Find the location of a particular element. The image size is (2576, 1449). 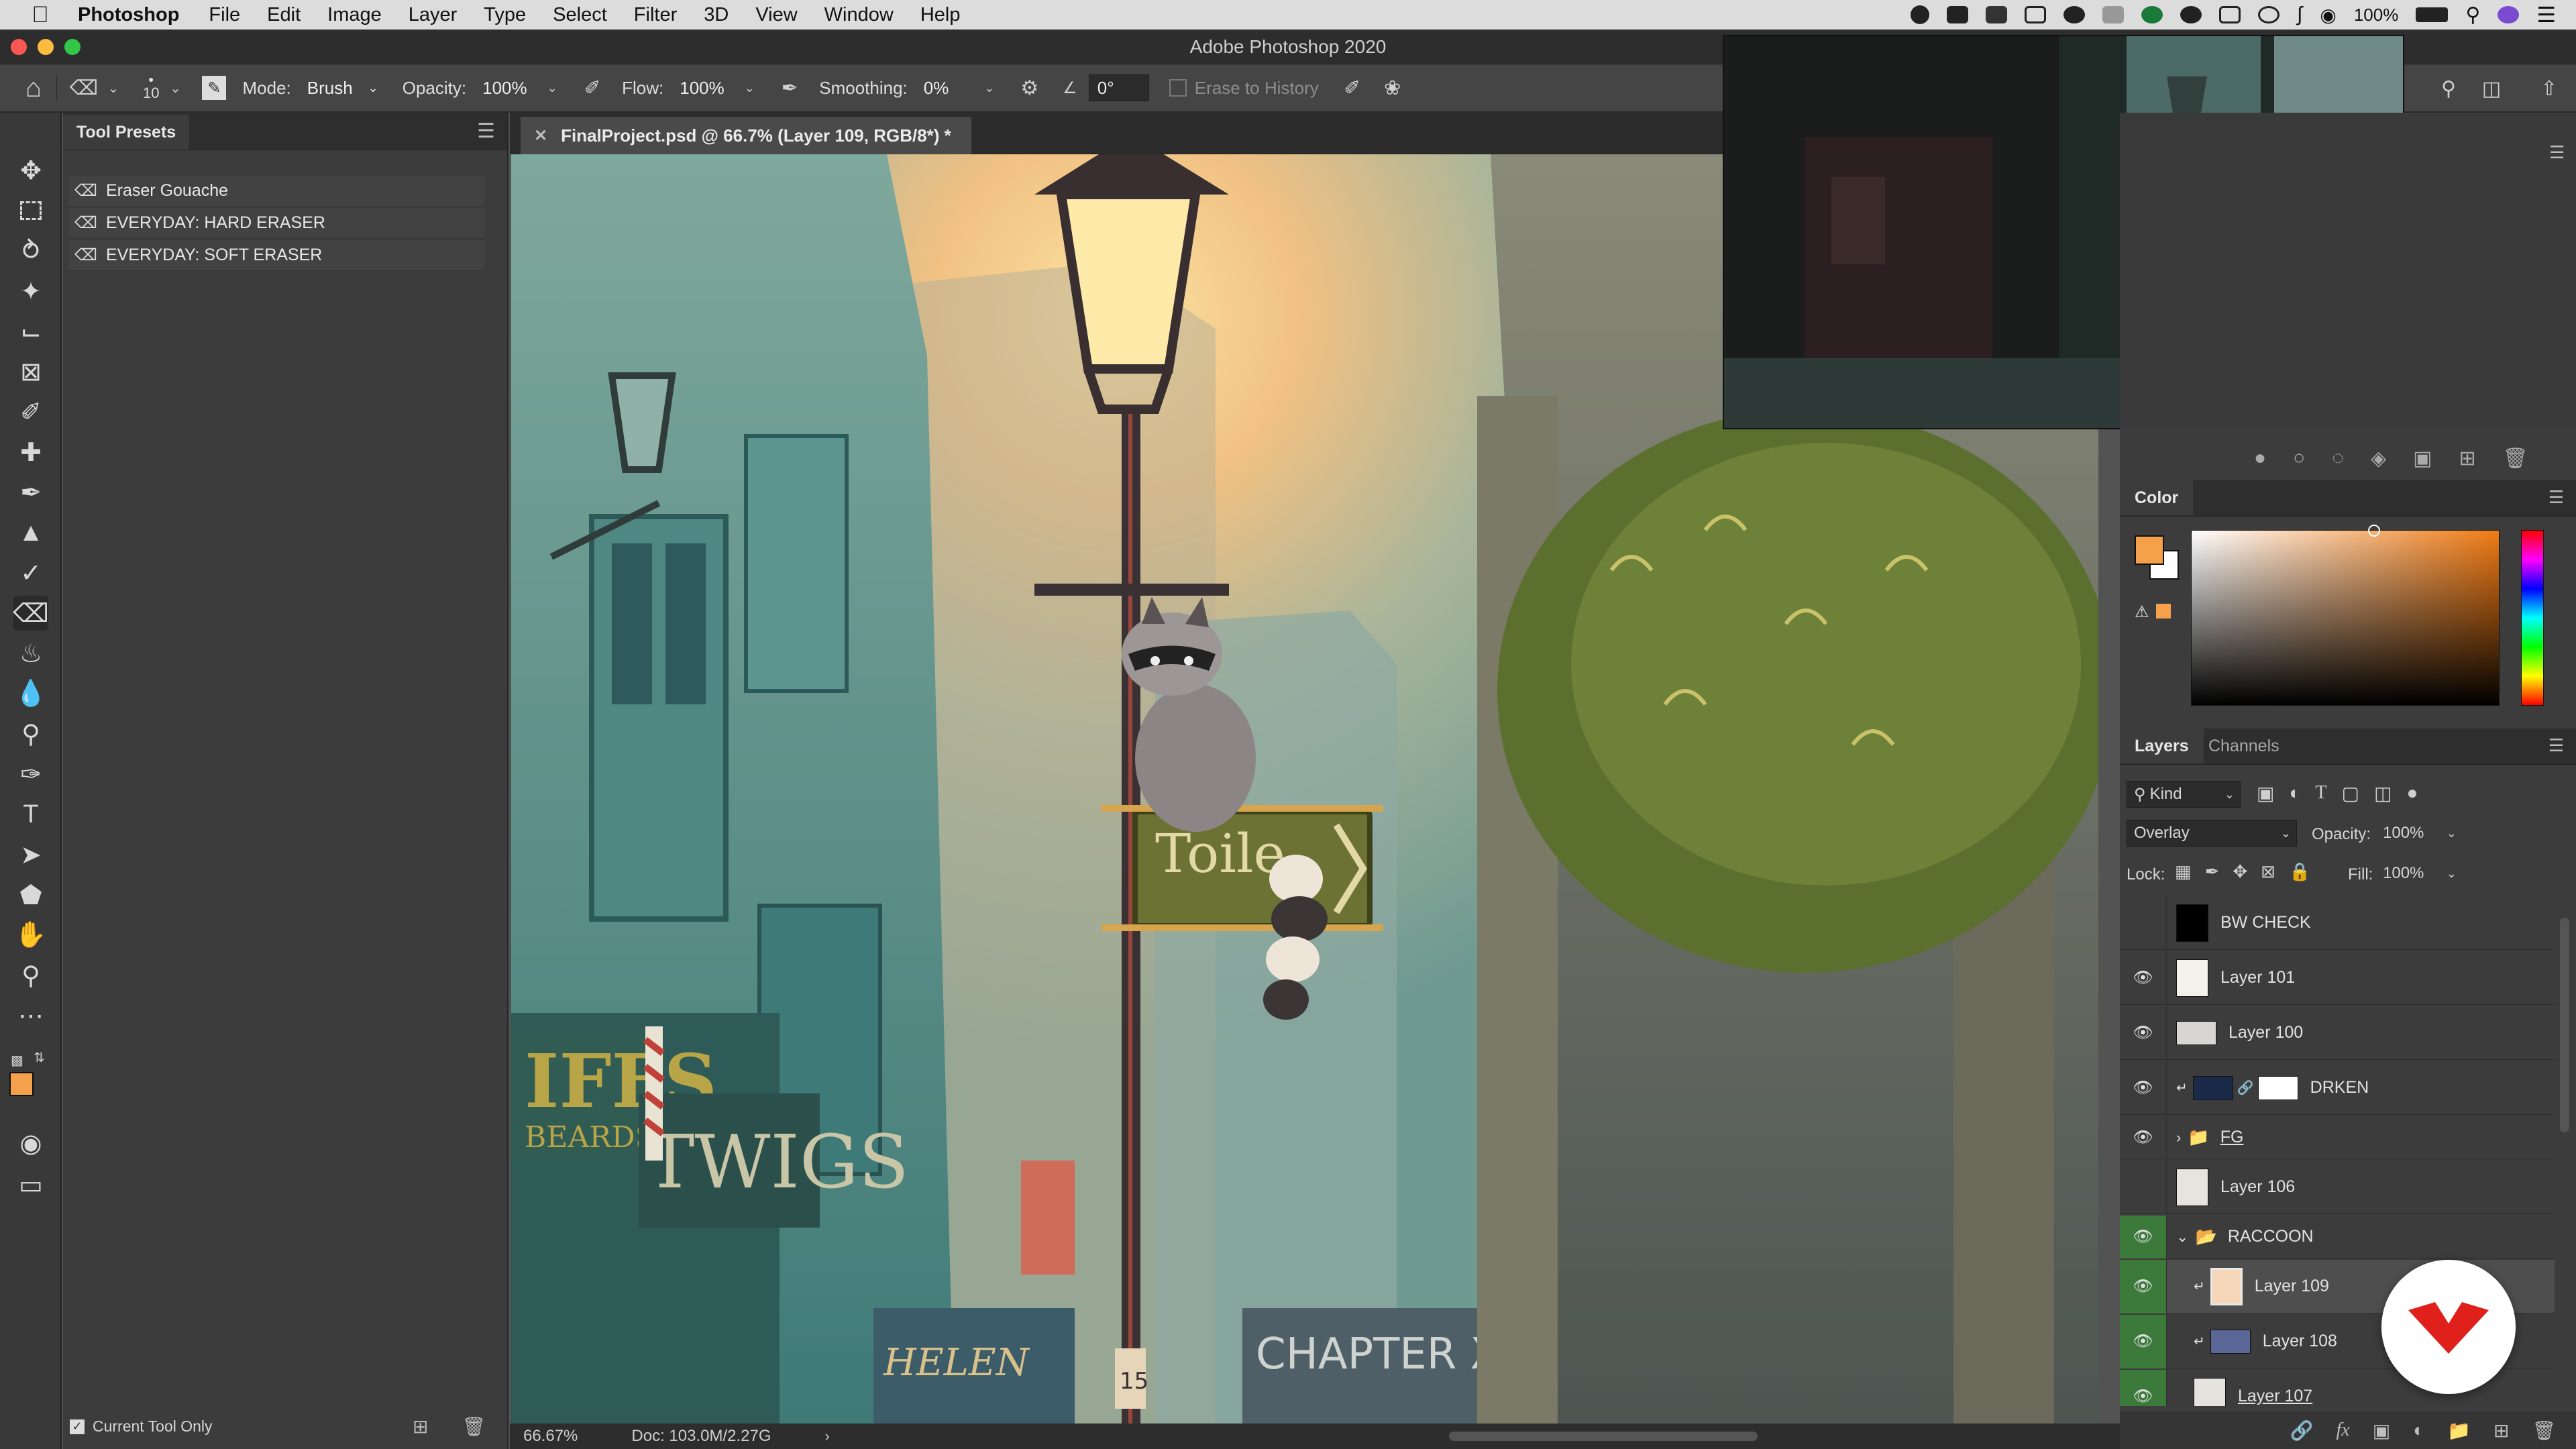

dodge-tool-icon: ⚲ is located at coordinates (30, 733).